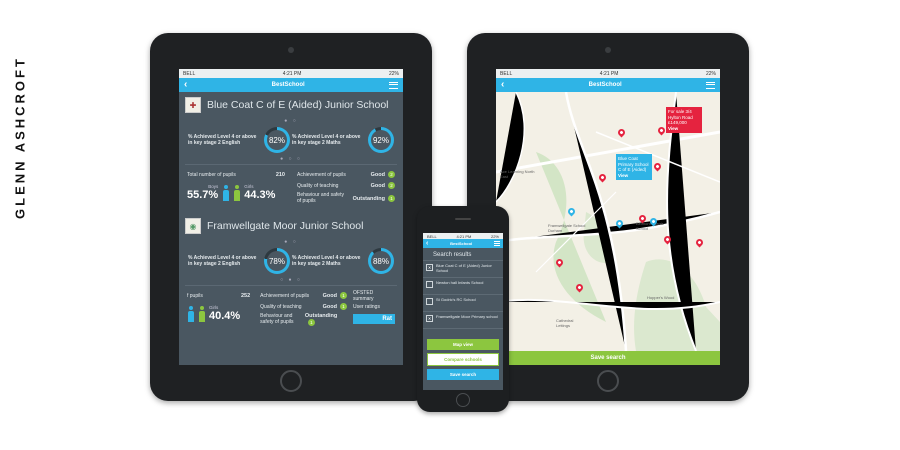 This screenshot has width=900, height=450. I want to click on property-view-link: View, so click(673, 128).